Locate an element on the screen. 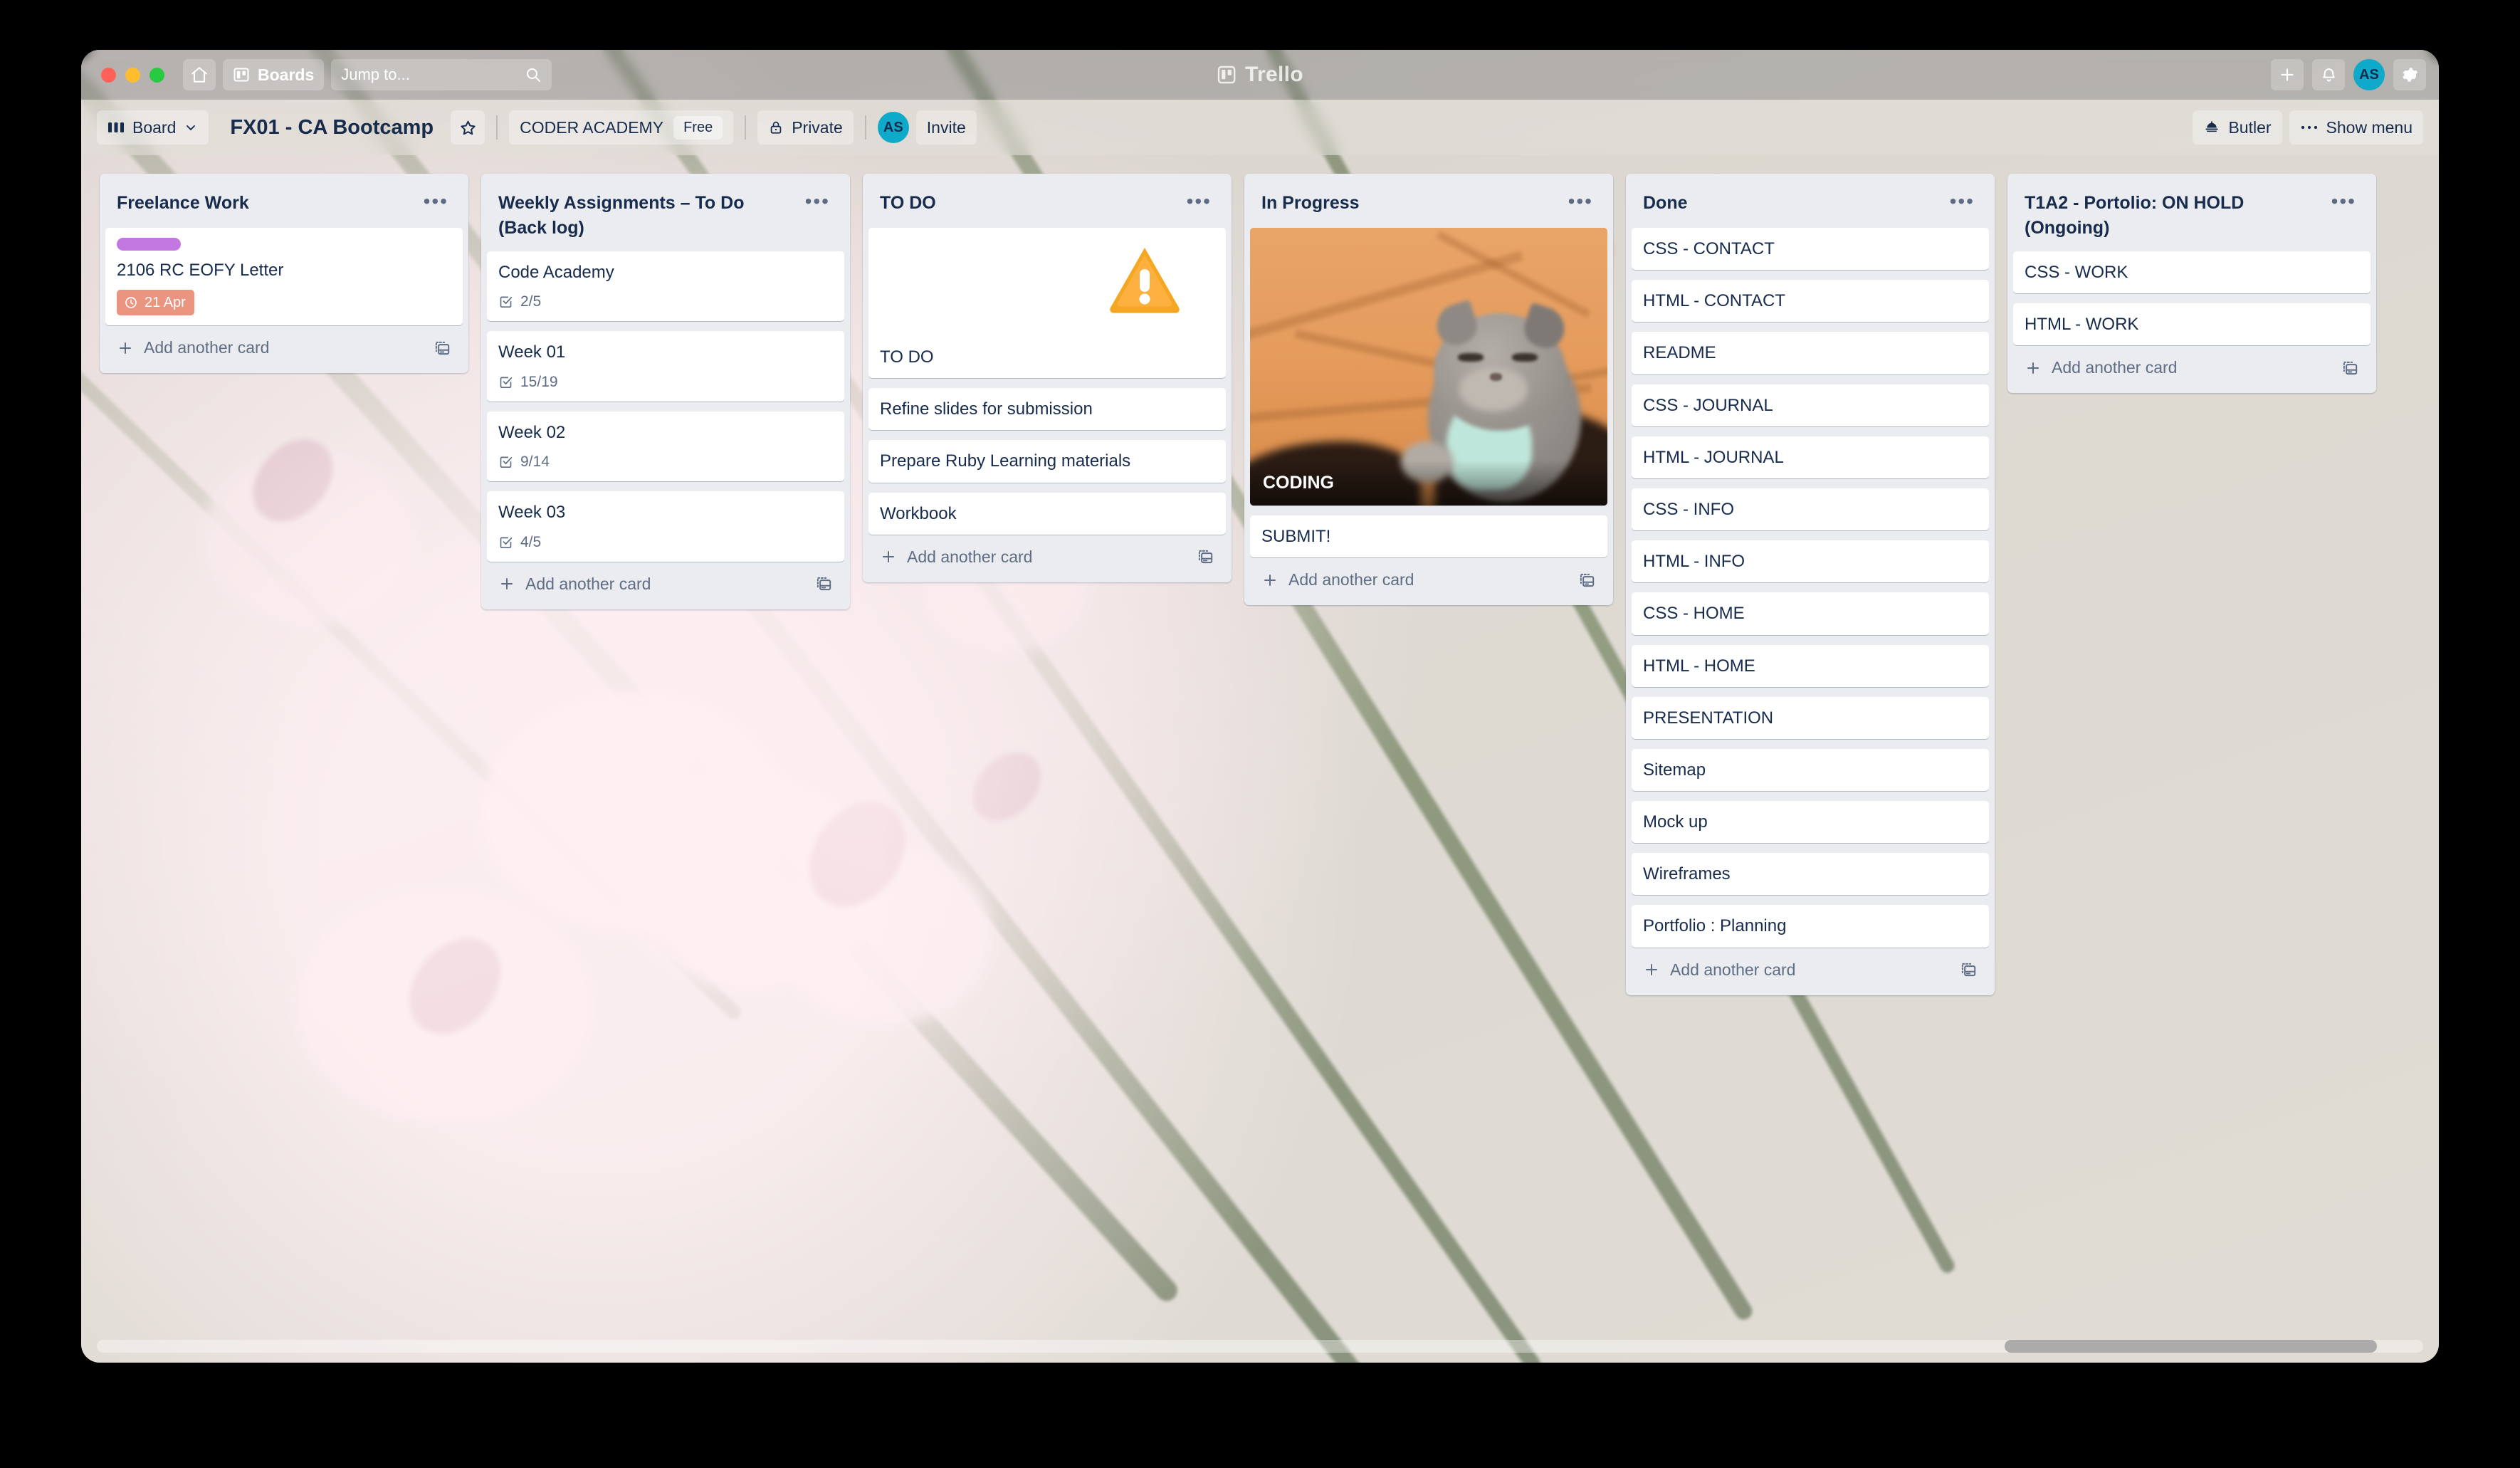 The height and width of the screenshot is (1468, 2520). invite-button: Invite is located at coordinates (946, 128).